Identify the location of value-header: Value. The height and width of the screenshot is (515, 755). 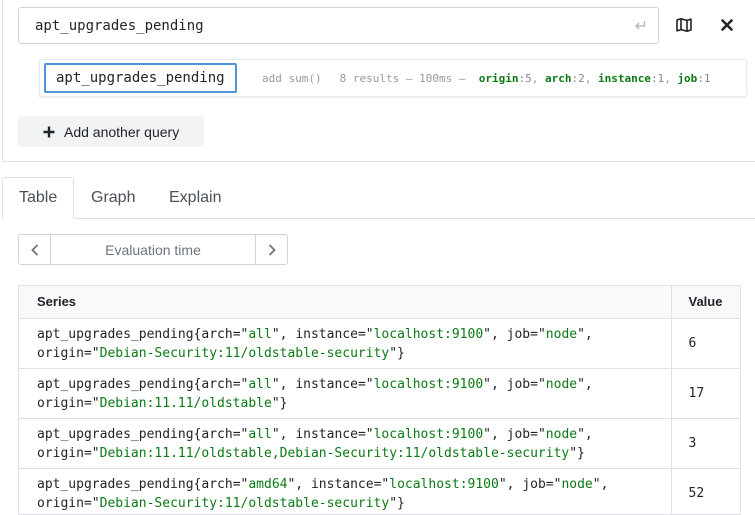
(705, 302).